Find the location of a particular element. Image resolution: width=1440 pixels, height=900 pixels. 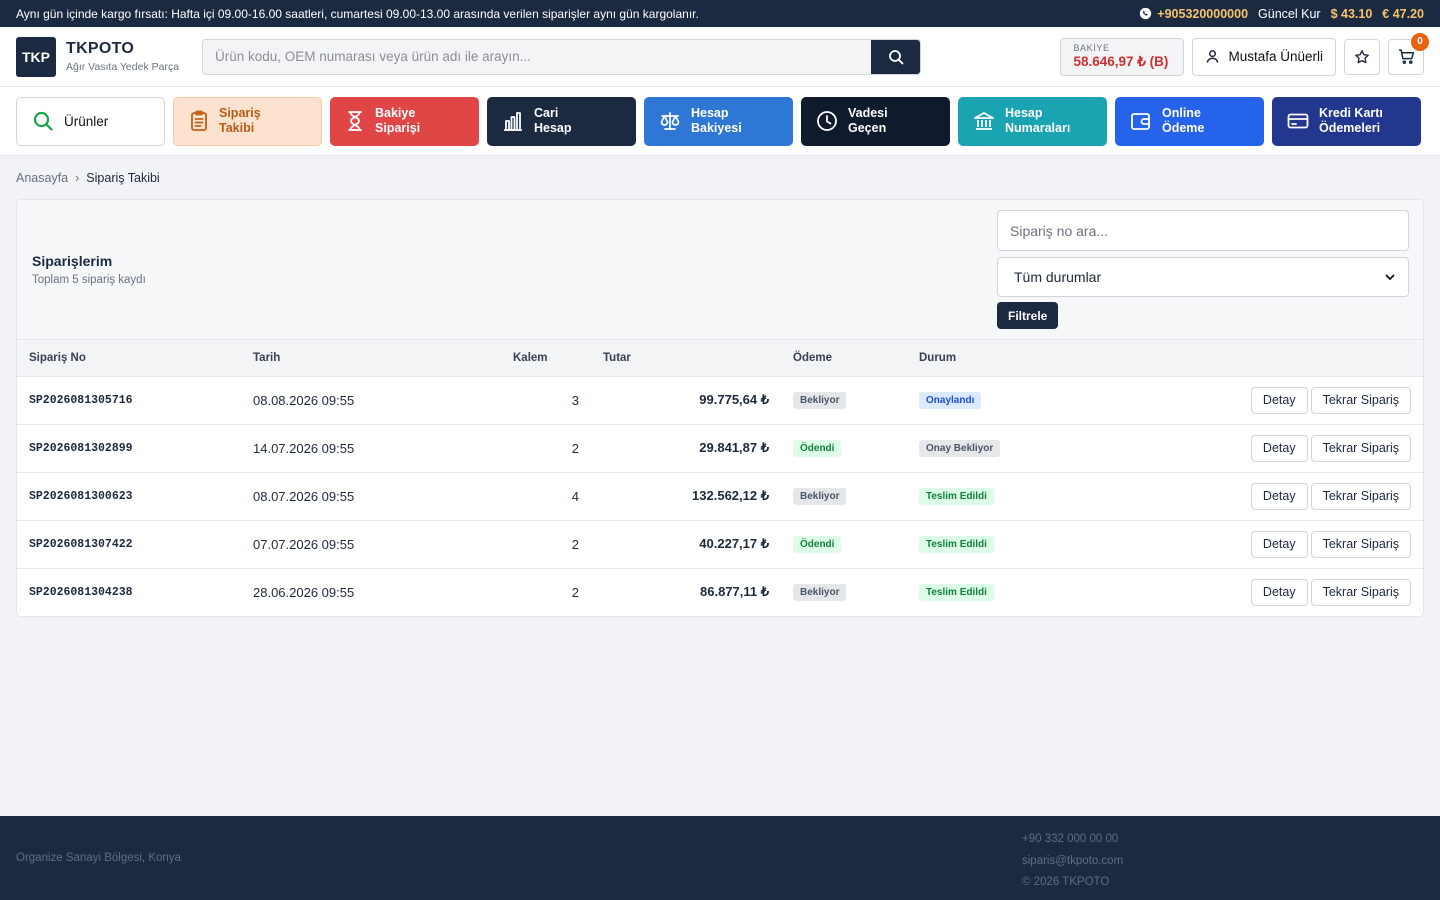

search-button is located at coordinates (895, 56).